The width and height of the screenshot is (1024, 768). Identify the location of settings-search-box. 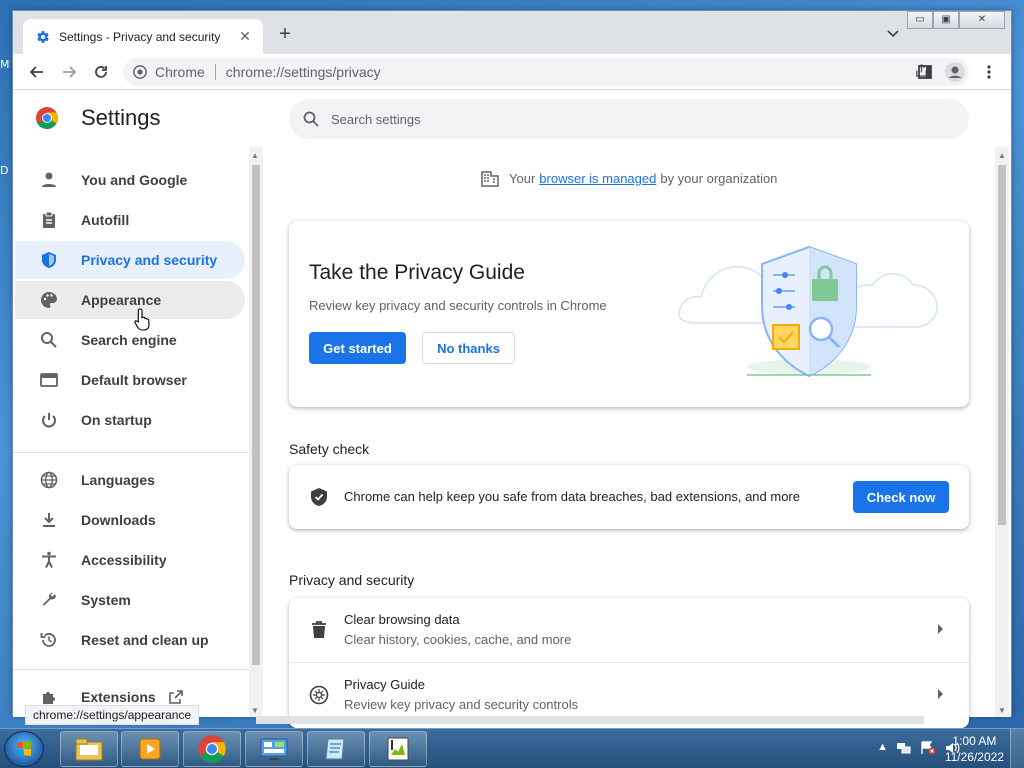
(629, 119).